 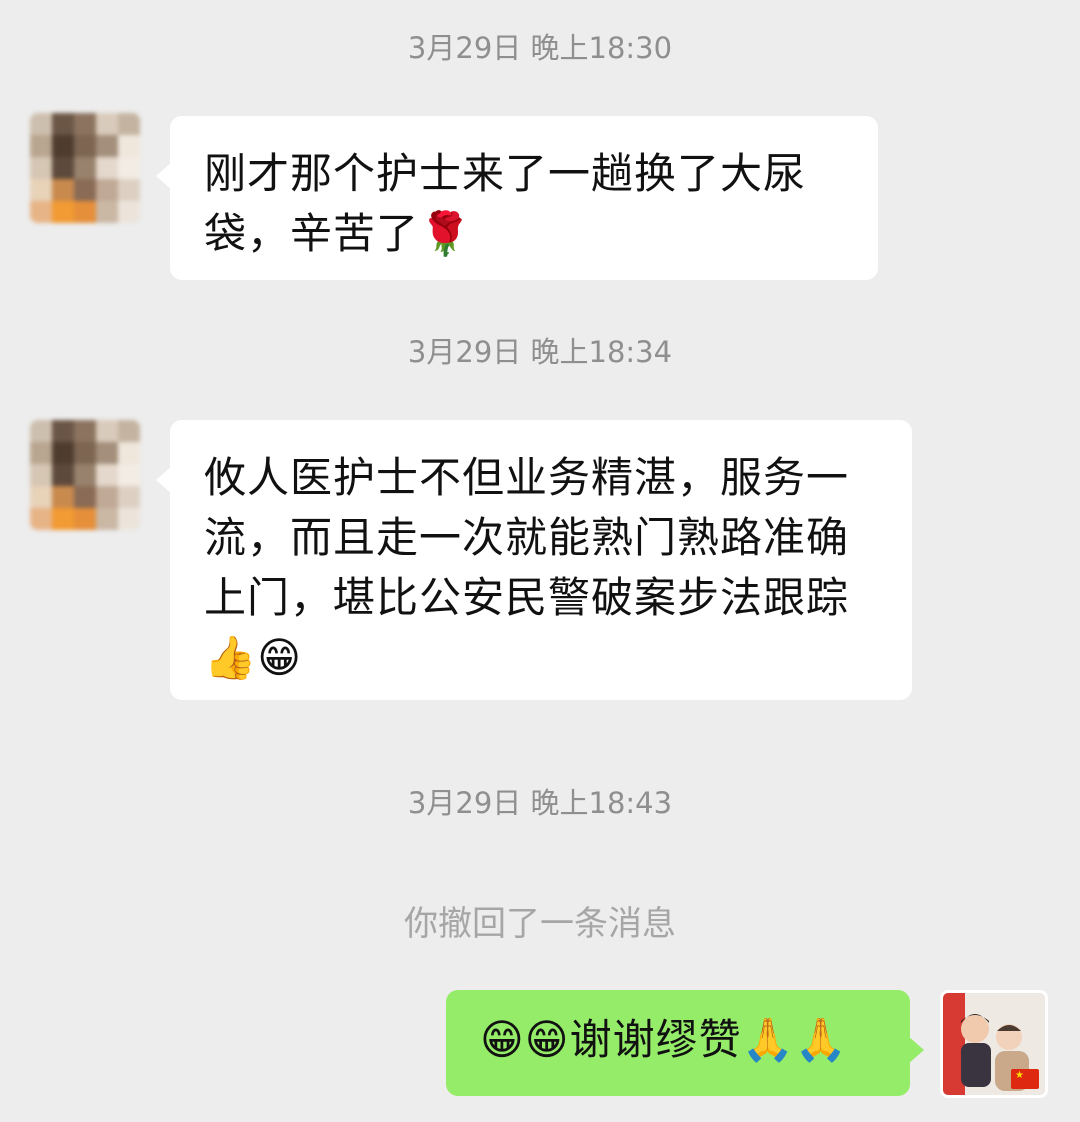 What do you see at coordinates (540, 924) in the screenshot?
I see `recall-notice: 你撤回了一条消息` at bounding box center [540, 924].